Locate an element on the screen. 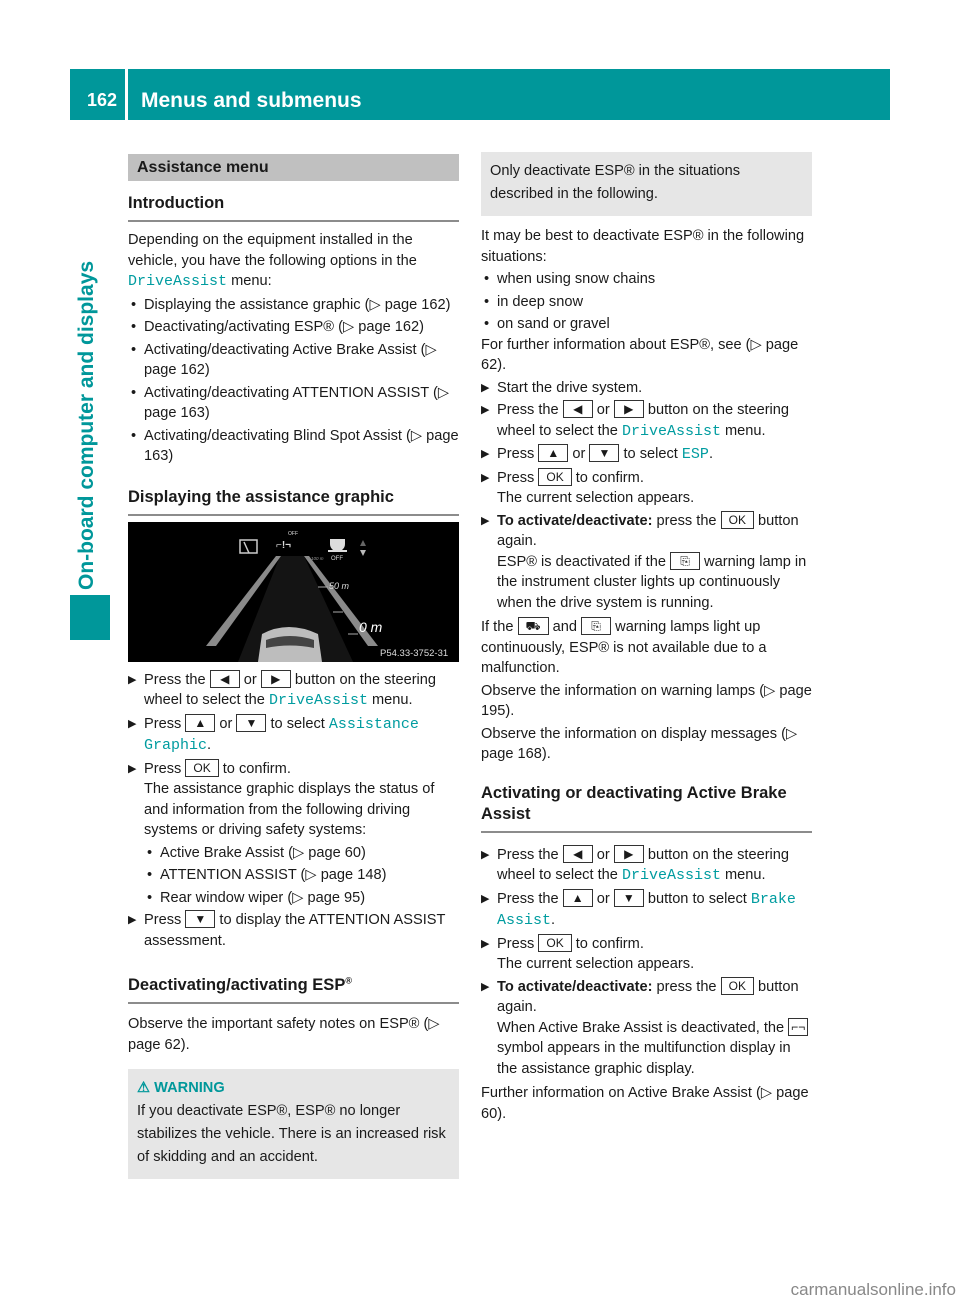 This screenshot has width=960, height=1302. header-bar: Menus and submenus is located at coordinates (509, 94).